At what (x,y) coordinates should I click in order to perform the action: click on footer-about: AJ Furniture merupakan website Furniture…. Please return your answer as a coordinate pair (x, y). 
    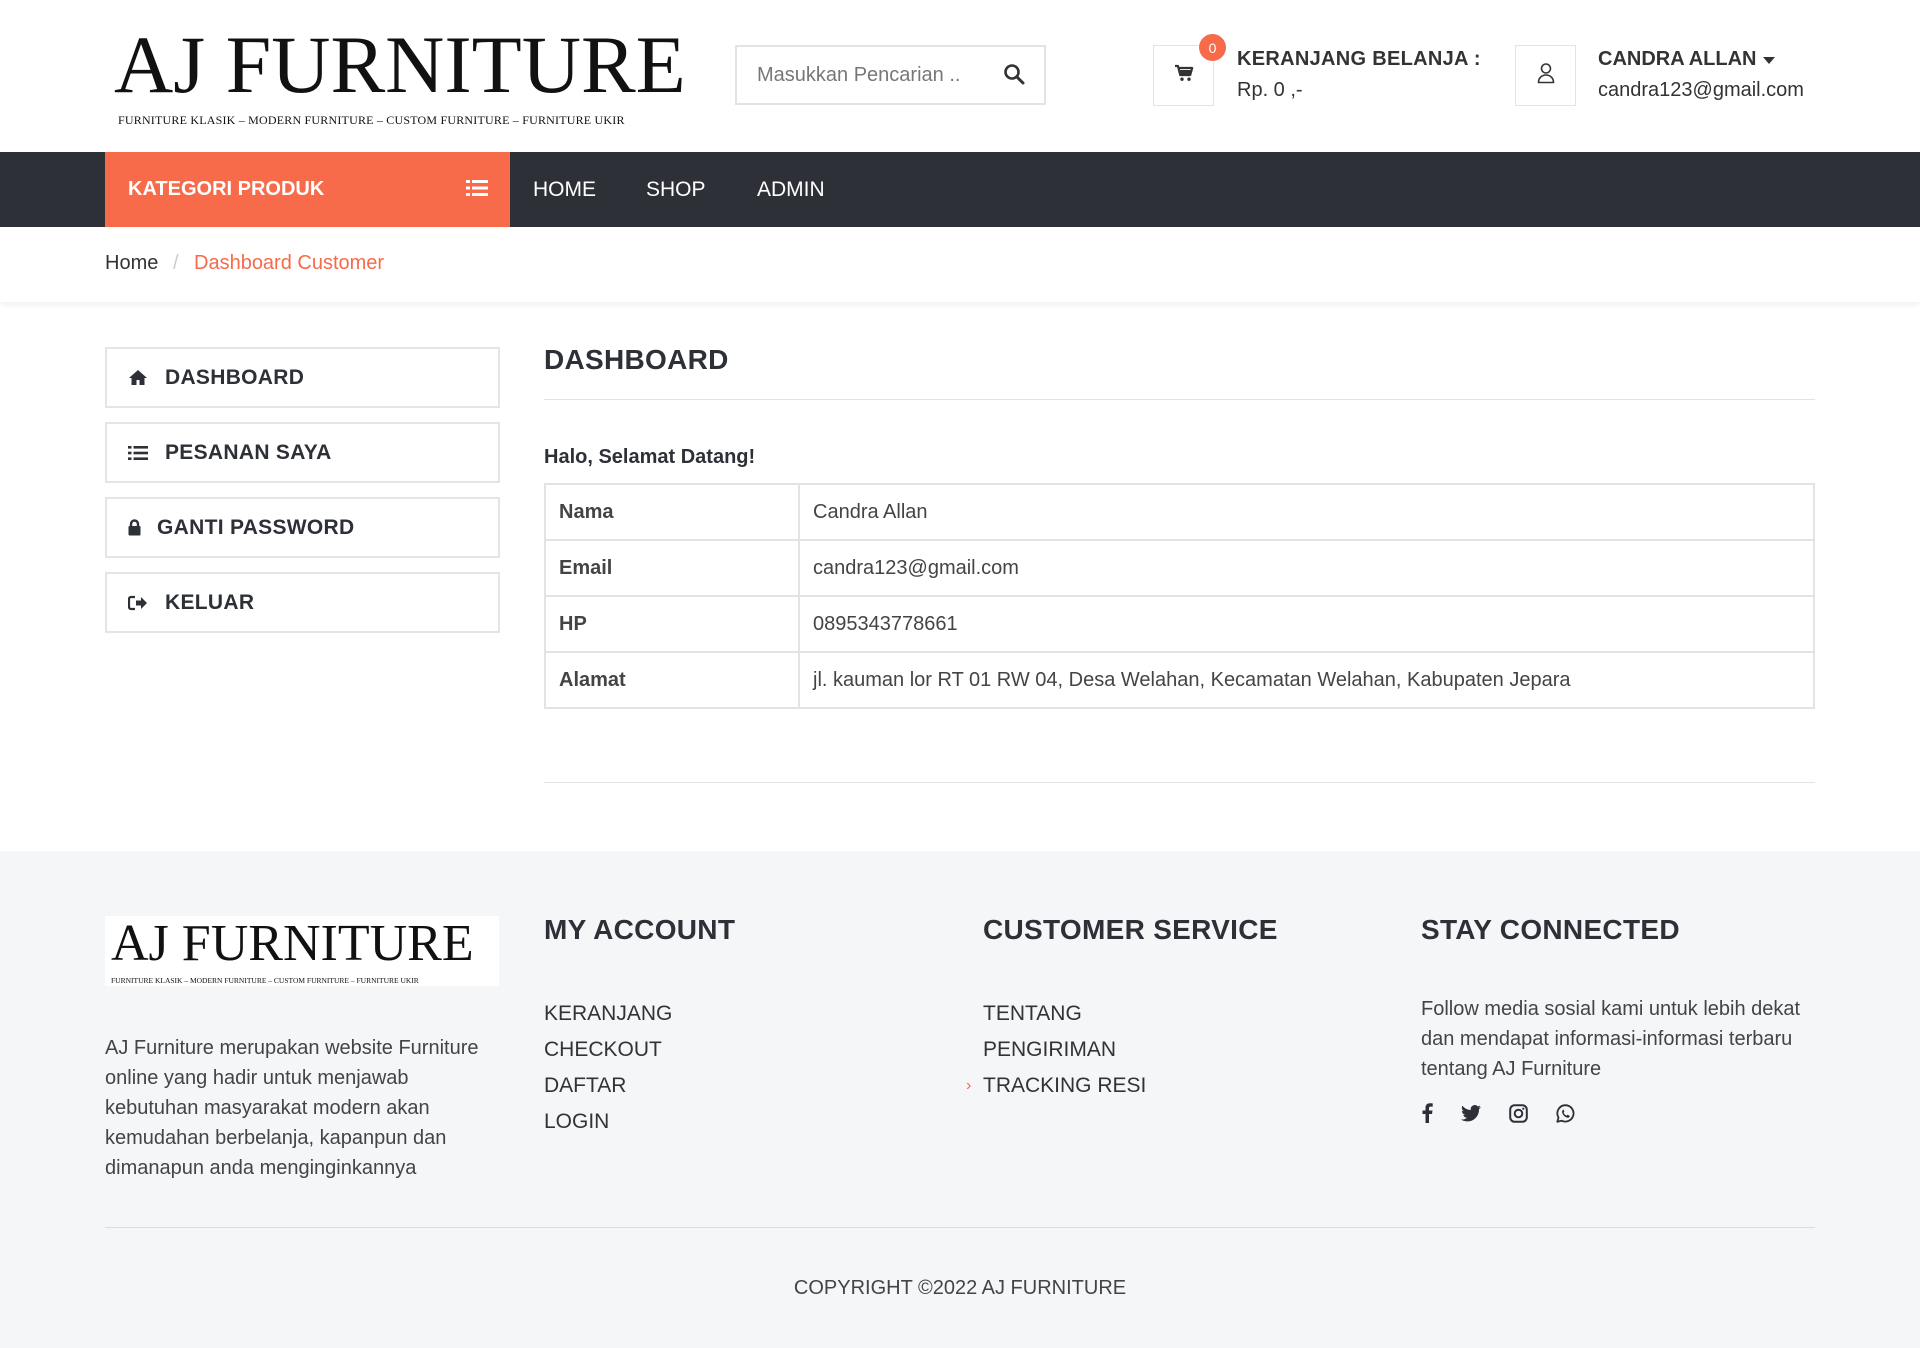
    Looking at the image, I should click on (292, 1108).